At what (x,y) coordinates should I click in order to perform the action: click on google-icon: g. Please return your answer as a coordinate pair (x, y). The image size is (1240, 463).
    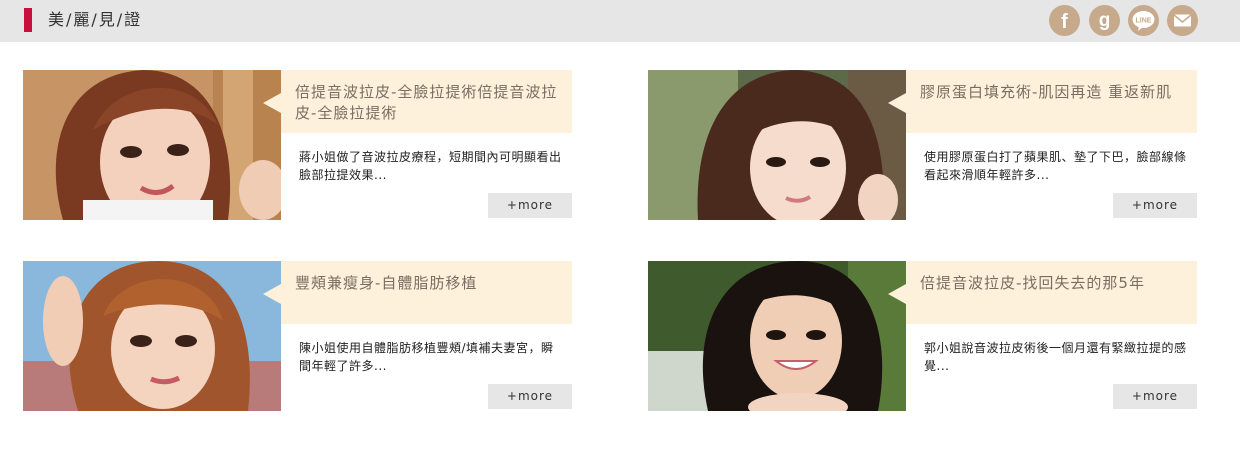
    Looking at the image, I should click on (1104, 20).